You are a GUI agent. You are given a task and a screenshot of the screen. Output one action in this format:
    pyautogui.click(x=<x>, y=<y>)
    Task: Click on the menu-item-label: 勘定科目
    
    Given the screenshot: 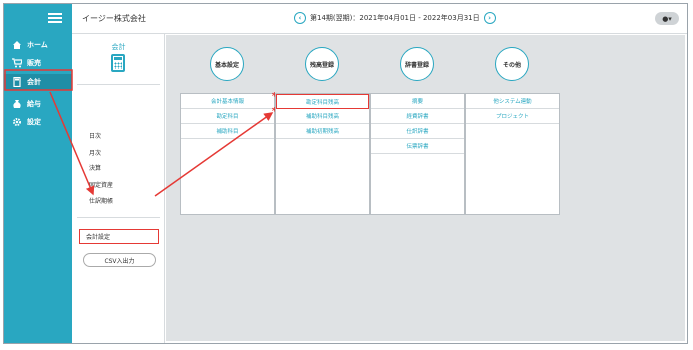 What is the action you would take?
    pyautogui.click(x=227, y=117)
    